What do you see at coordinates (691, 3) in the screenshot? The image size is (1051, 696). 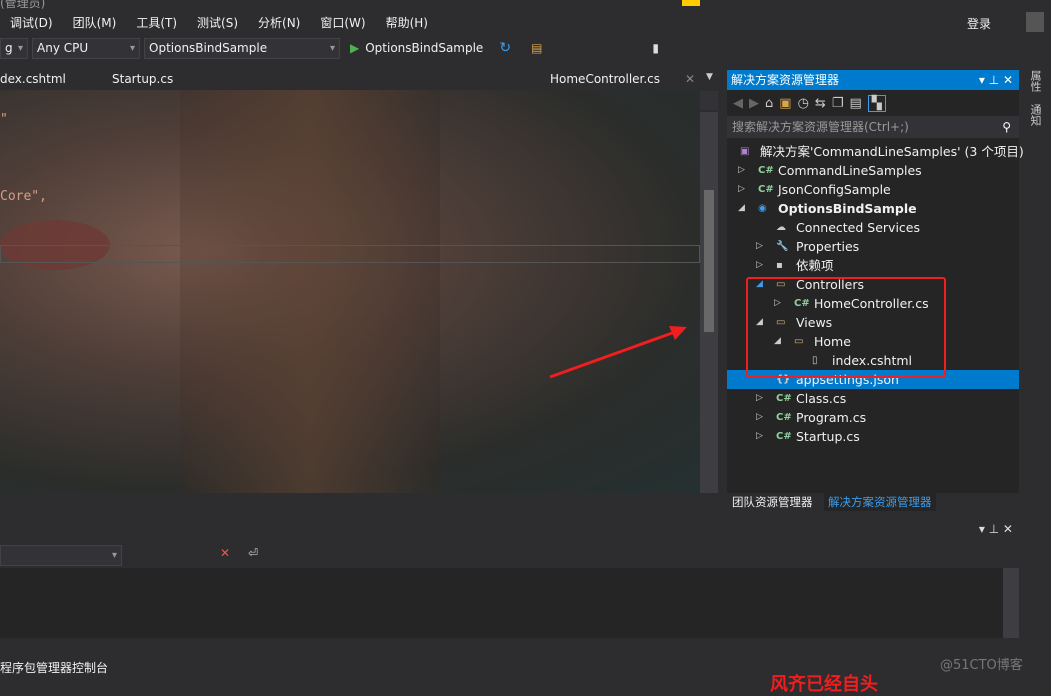 I see `notification-badge` at bounding box center [691, 3].